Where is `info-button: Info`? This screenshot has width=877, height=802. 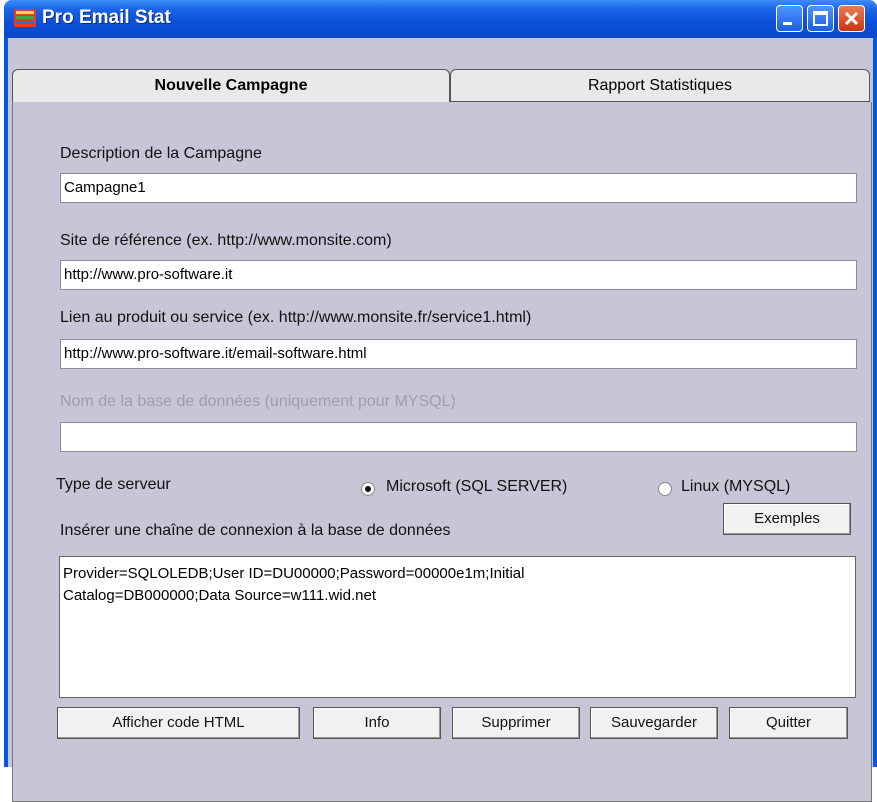
info-button: Info is located at coordinates (377, 723).